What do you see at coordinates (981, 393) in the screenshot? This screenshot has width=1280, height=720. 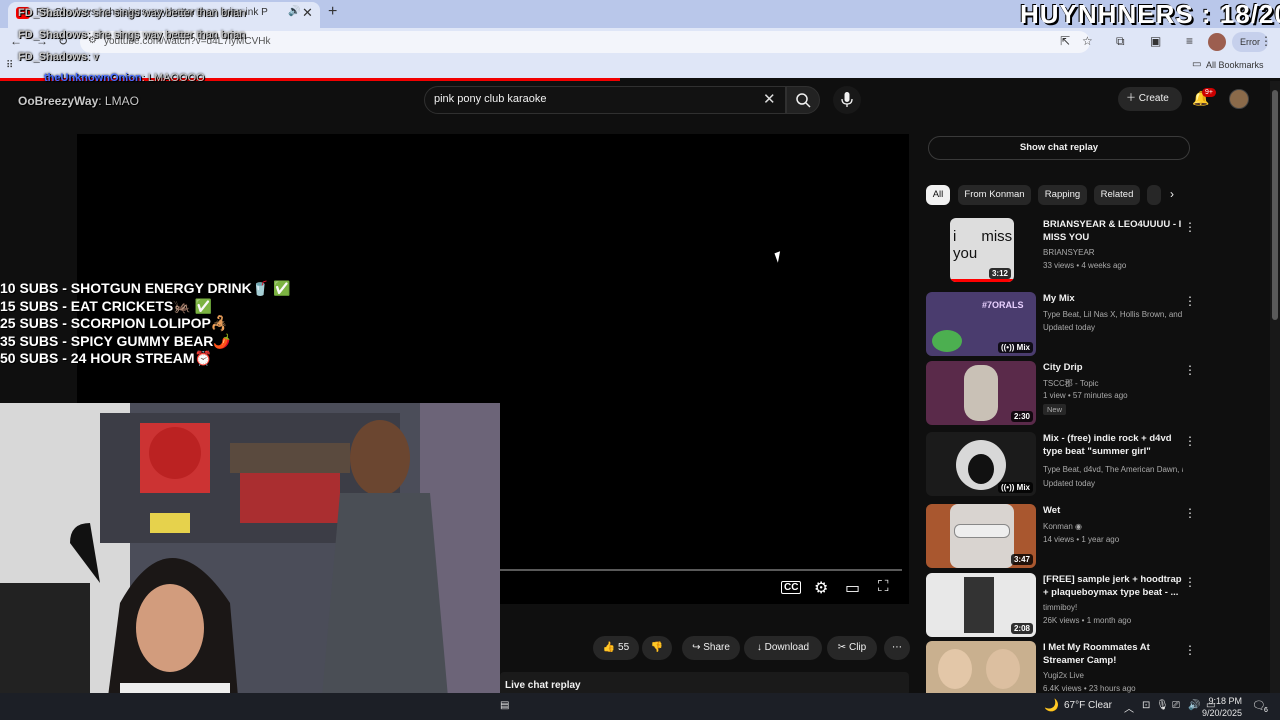 I see `video-thumbnail: 2:30` at bounding box center [981, 393].